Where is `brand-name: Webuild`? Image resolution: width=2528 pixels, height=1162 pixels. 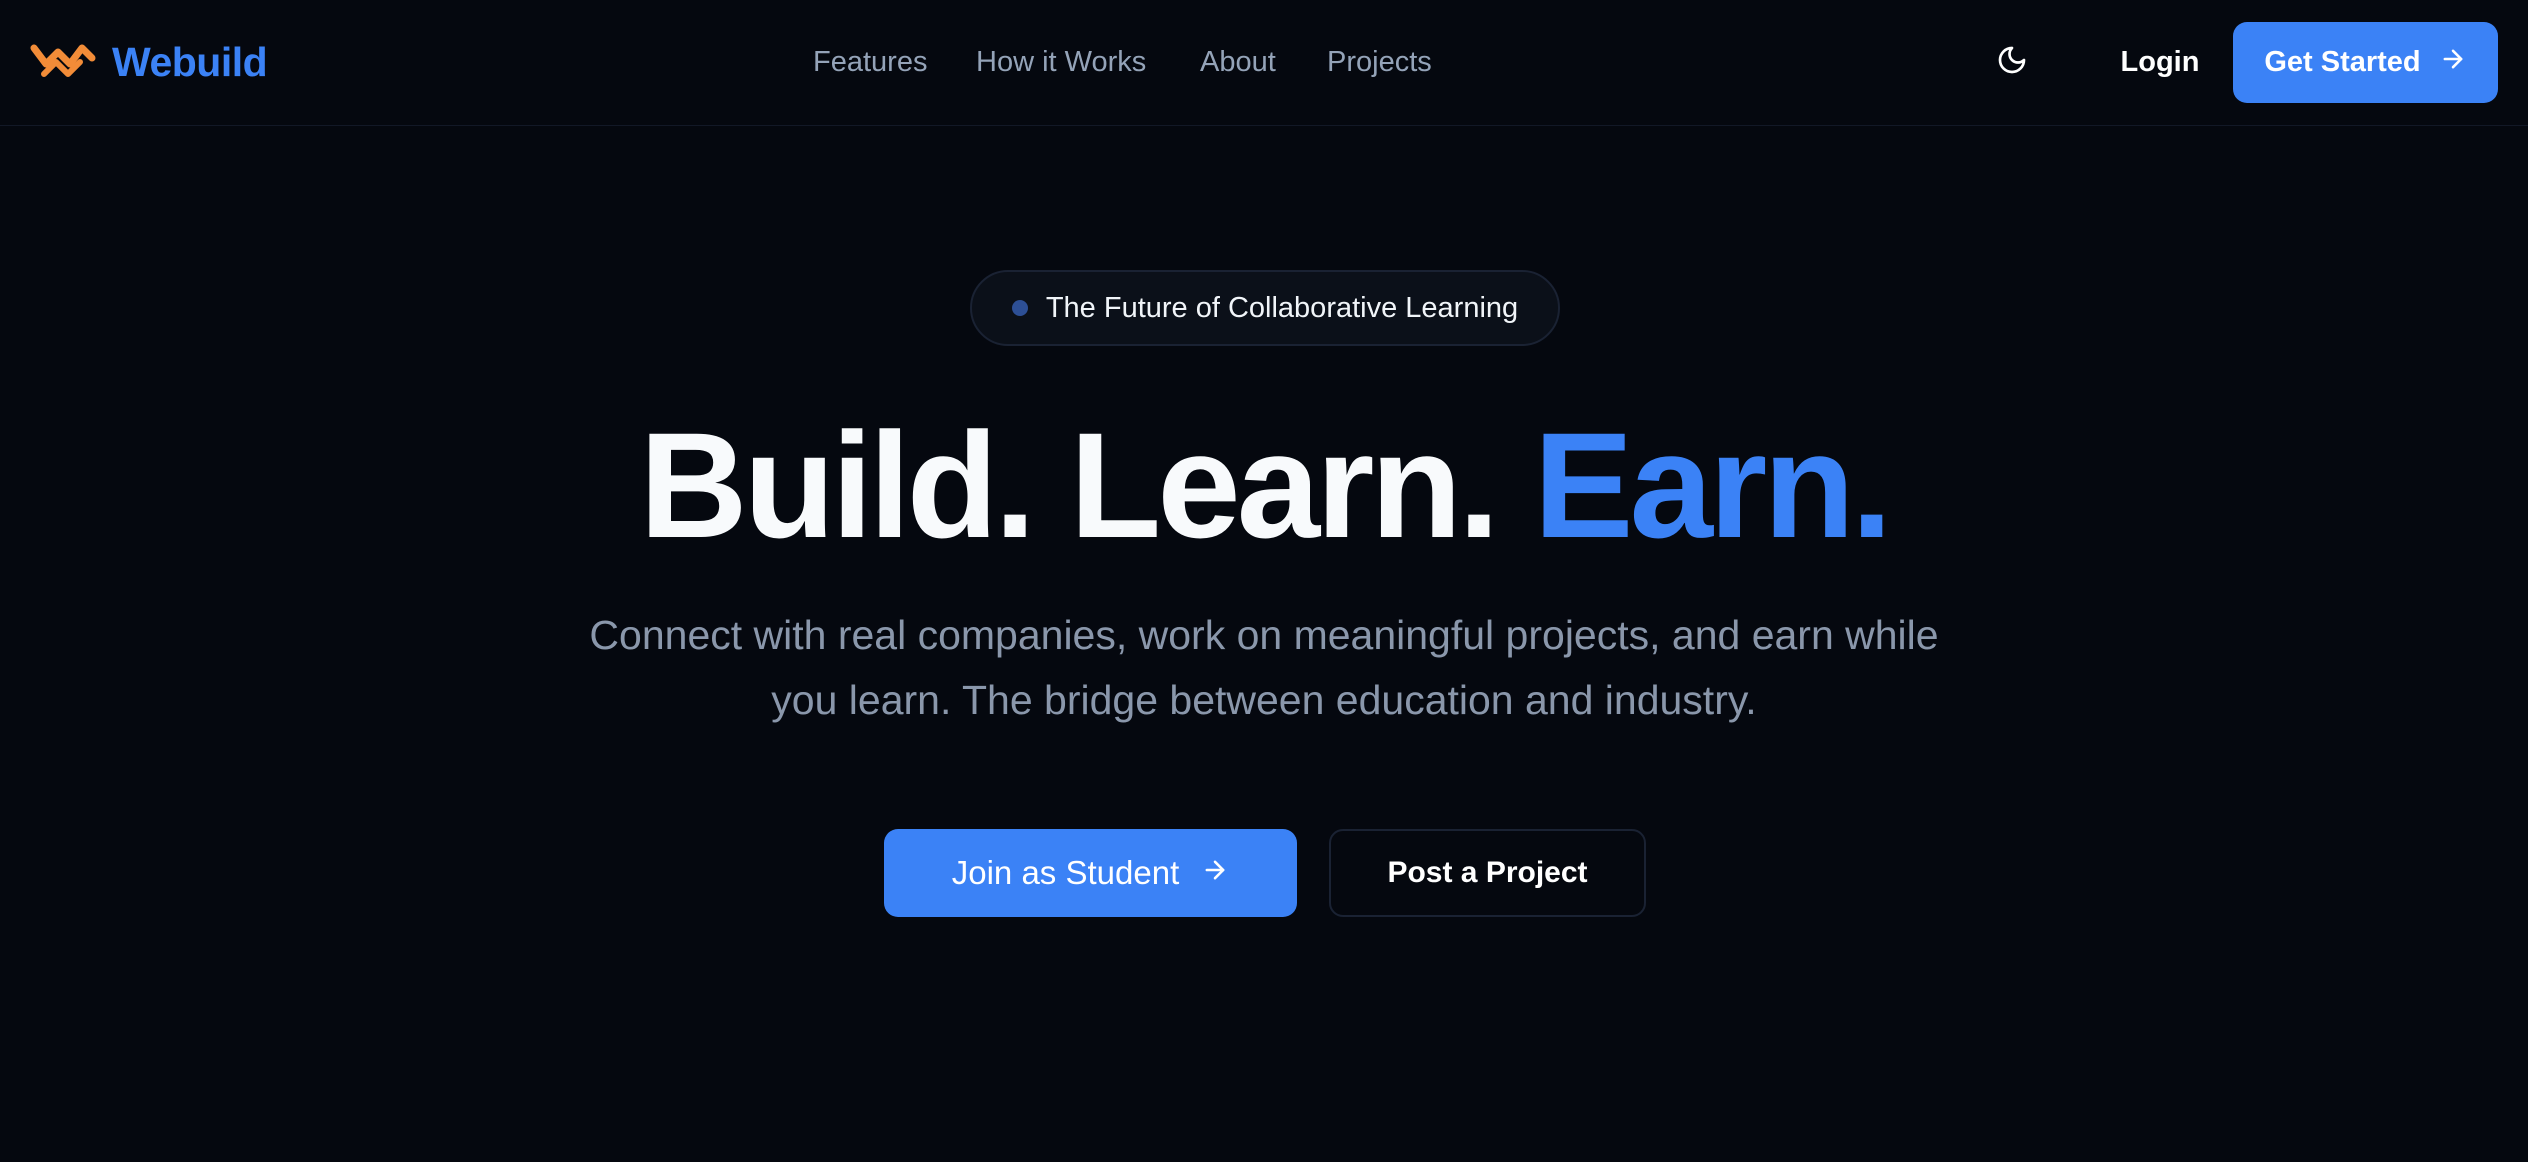
brand-name: Webuild is located at coordinates (190, 61).